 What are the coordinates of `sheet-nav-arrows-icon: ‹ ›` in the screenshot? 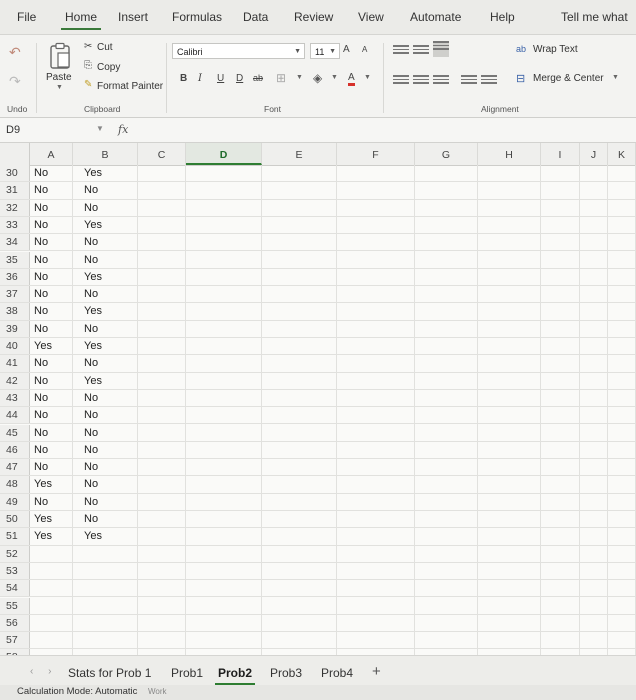 It's located at (43, 671).